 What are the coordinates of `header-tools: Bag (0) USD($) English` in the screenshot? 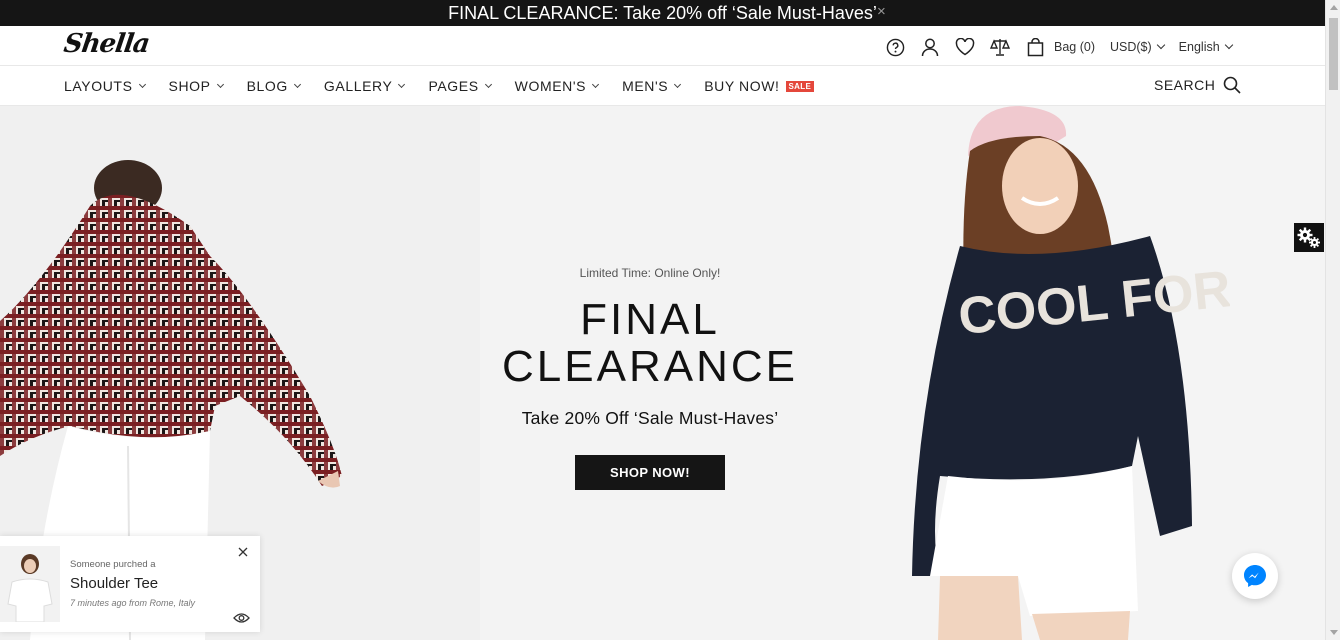 It's located at (1065, 47).